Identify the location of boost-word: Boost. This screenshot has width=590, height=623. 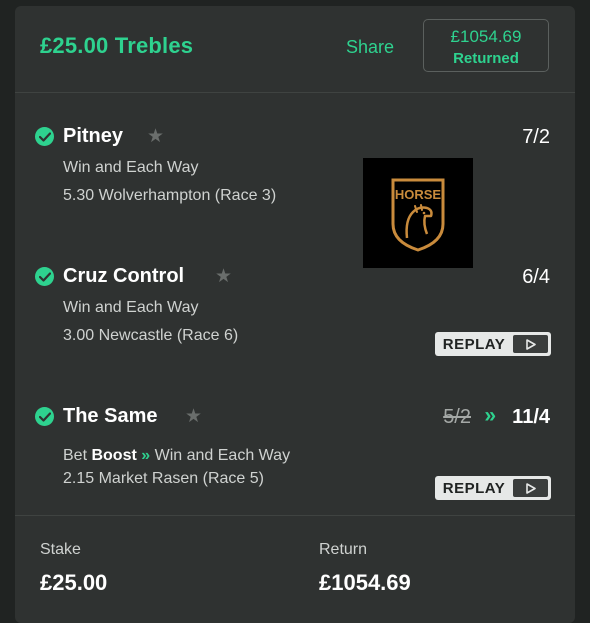
(114, 455).